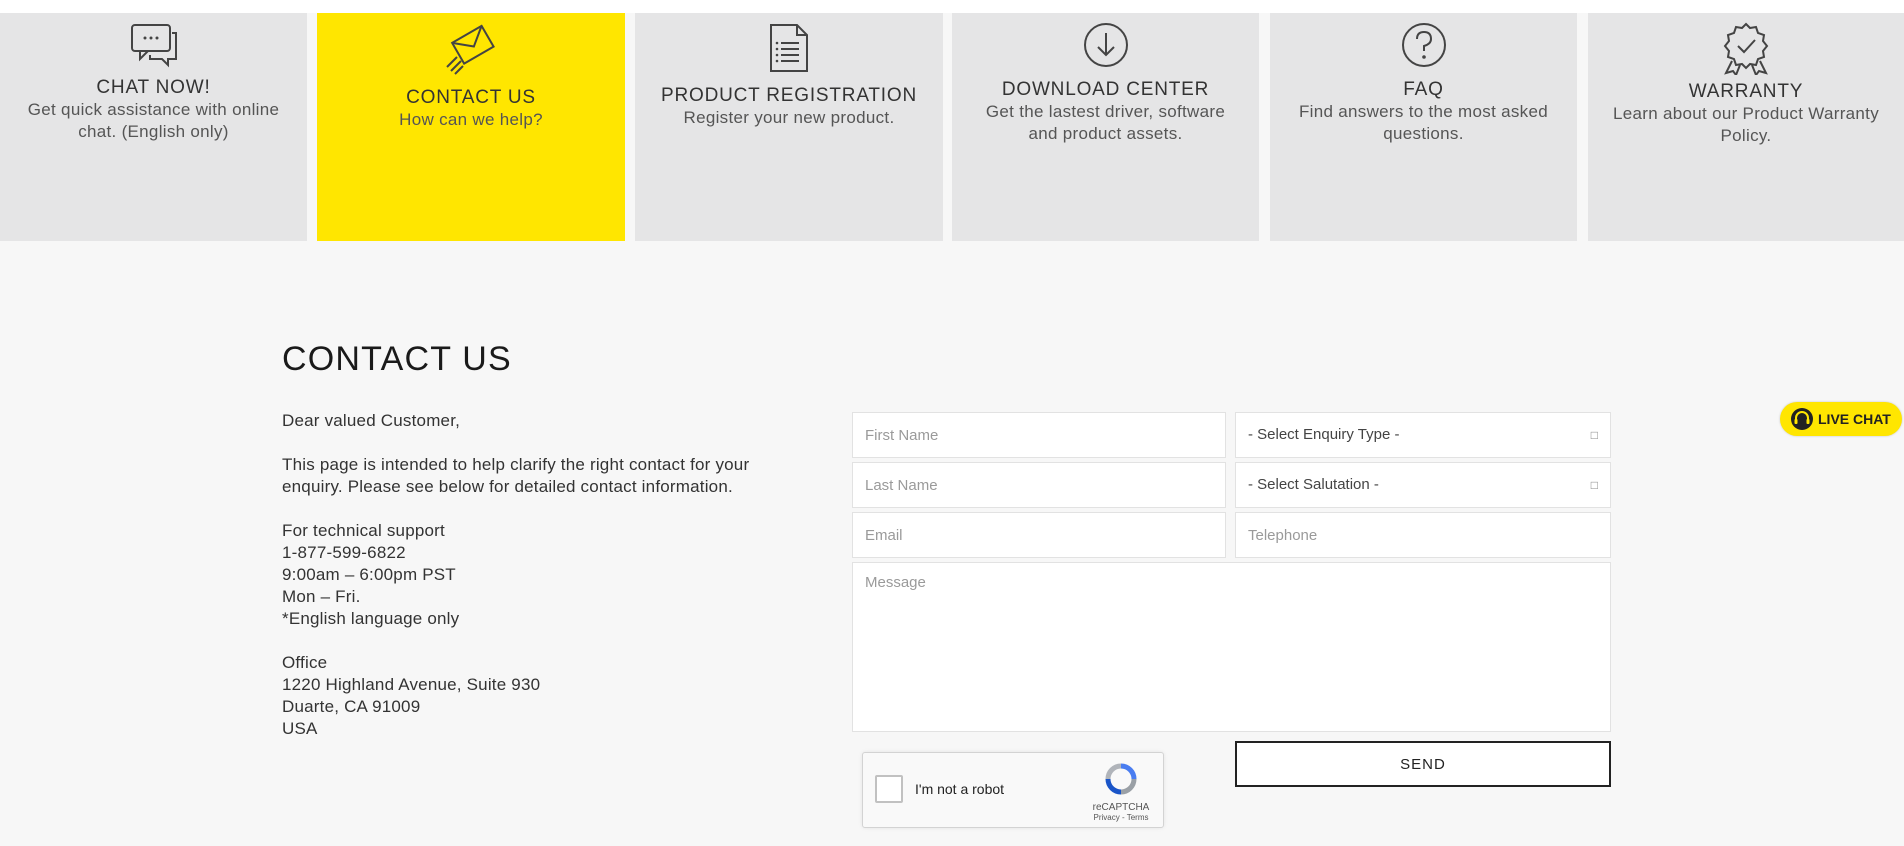 Image resolution: width=1904 pixels, height=846 pixels. I want to click on enquiry-type-value: - Select Enquiry Type -, so click(1324, 434).